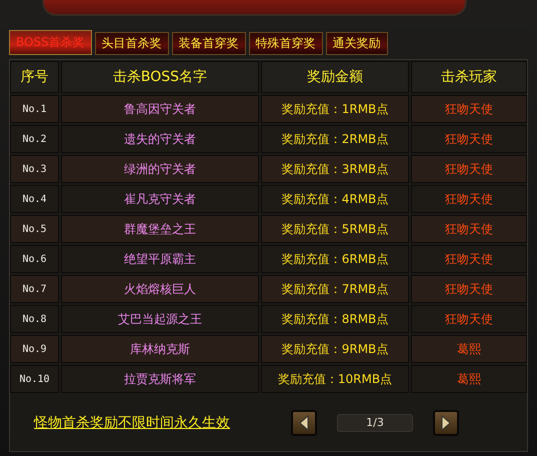  I want to click on table-cell: 奖励充值：2RMB点, so click(335, 139).